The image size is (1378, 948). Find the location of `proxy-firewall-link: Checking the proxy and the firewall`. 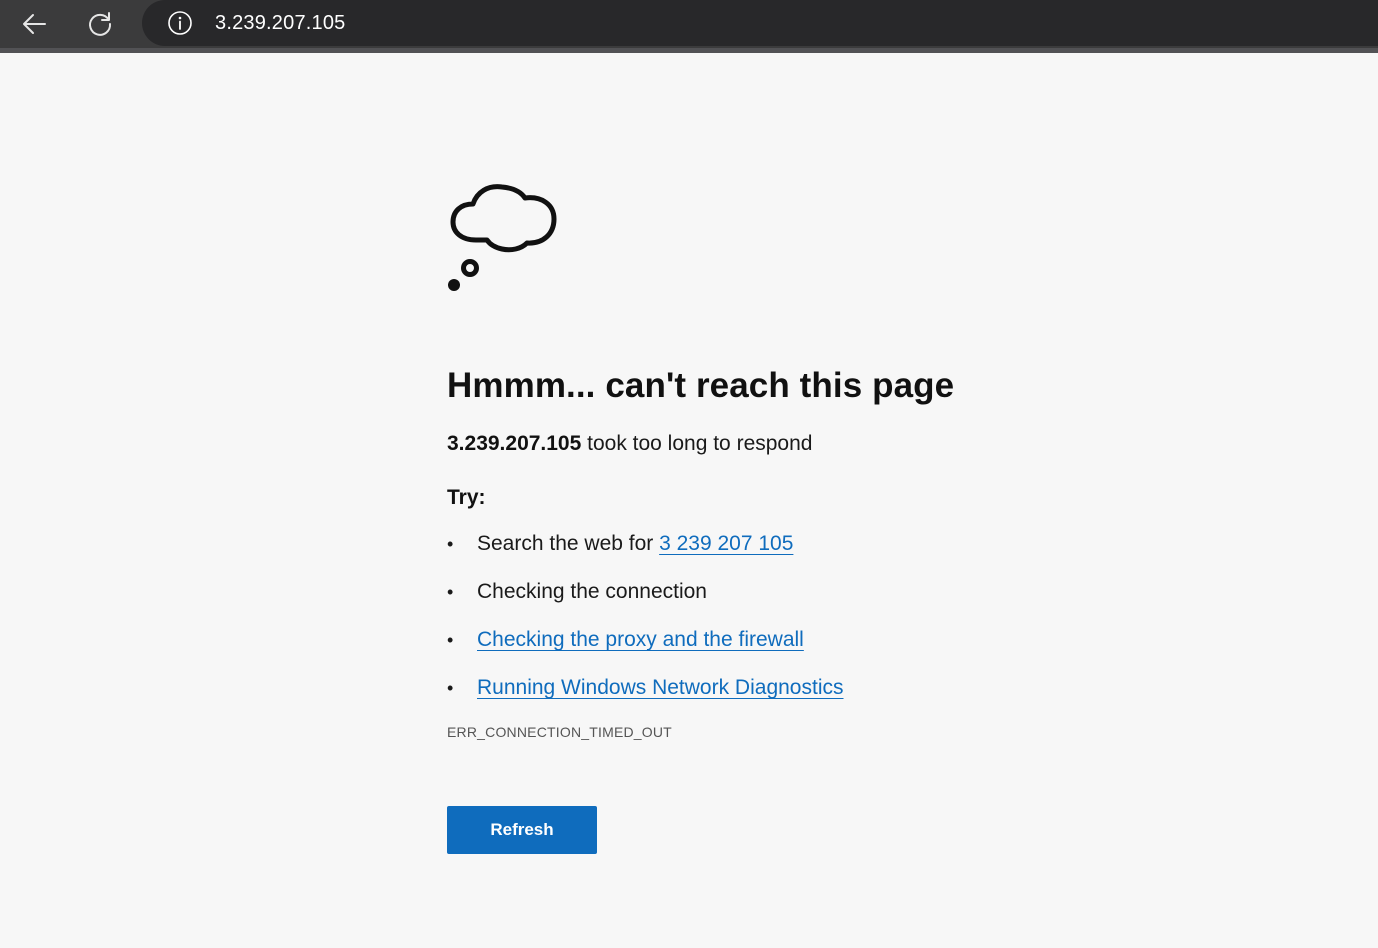

proxy-firewall-link: Checking the proxy and the firewall is located at coordinates (640, 639).